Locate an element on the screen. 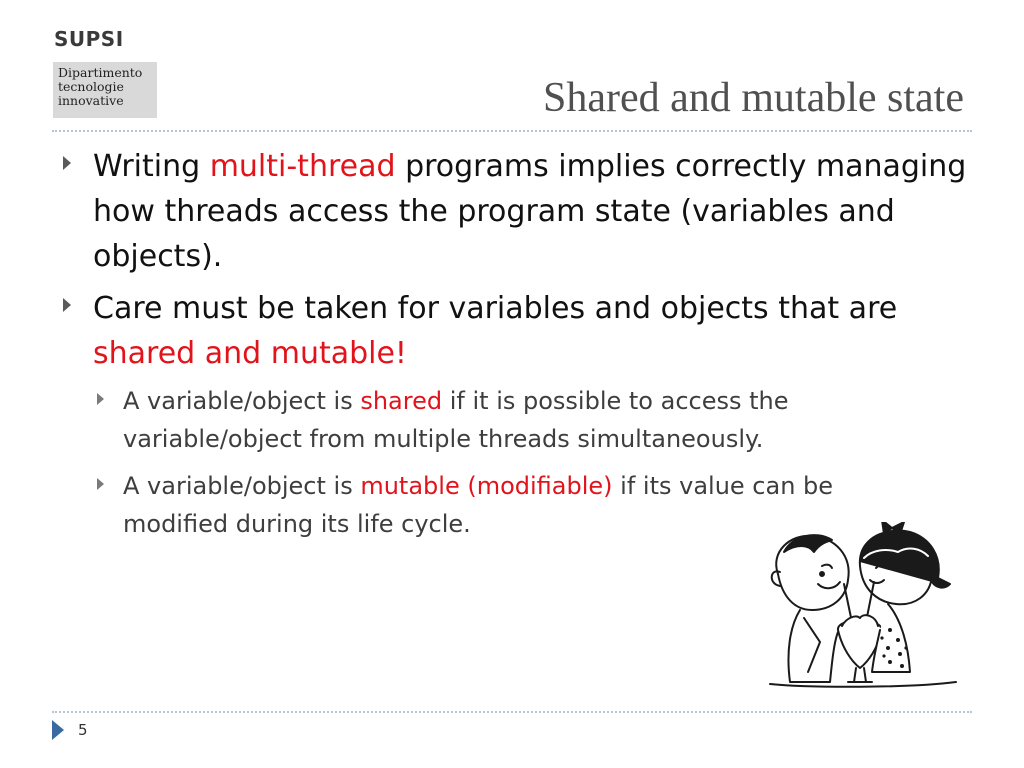  children-sharing-milkshake-illustration is located at coordinates (863, 605).